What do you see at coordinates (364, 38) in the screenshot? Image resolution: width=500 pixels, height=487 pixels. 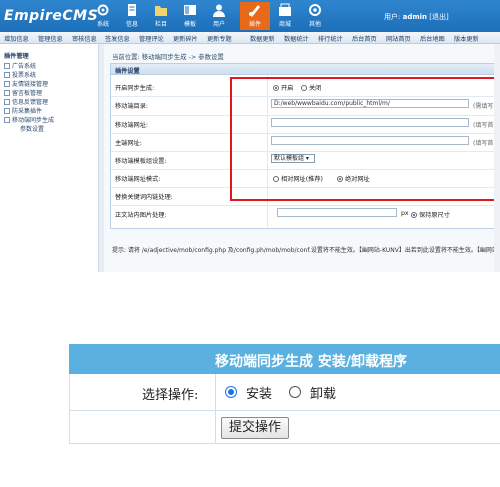 I see `menu-item: 后台首页` at bounding box center [364, 38].